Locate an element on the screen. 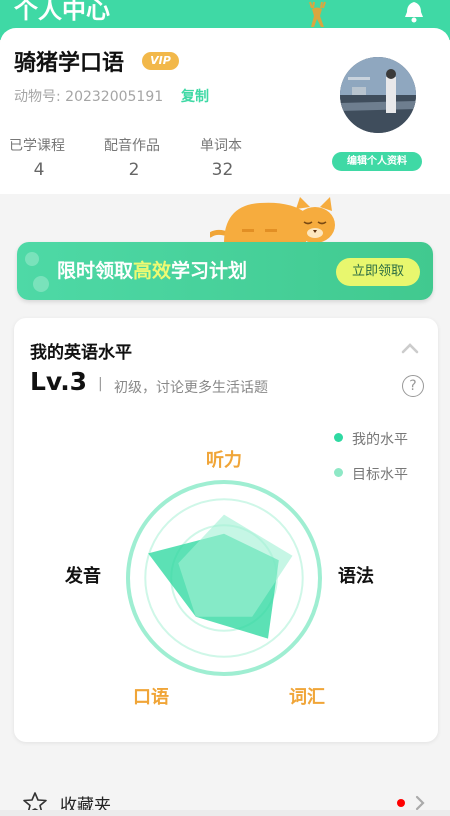  deer-icon is located at coordinates (317, 14).